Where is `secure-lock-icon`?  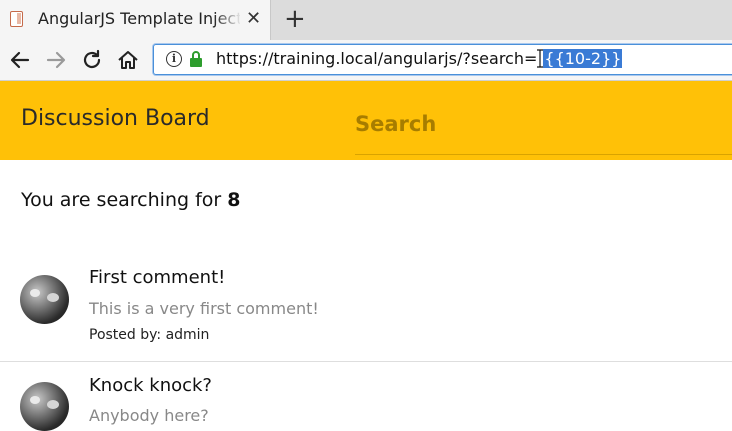 secure-lock-icon is located at coordinates (196, 59).